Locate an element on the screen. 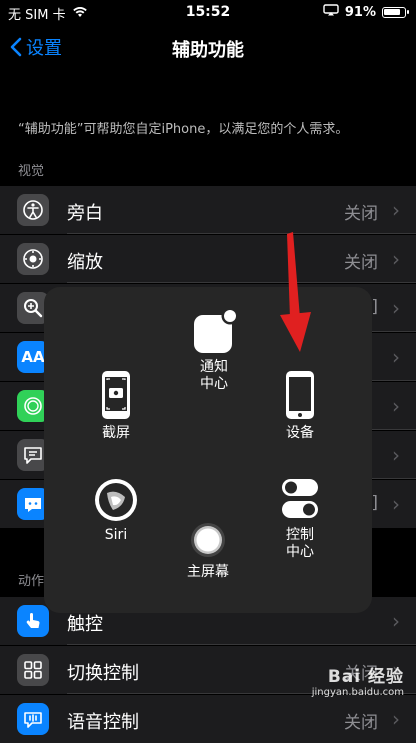 The image size is (416, 743). page-title: 辅助功能 is located at coordinates (208, 50).